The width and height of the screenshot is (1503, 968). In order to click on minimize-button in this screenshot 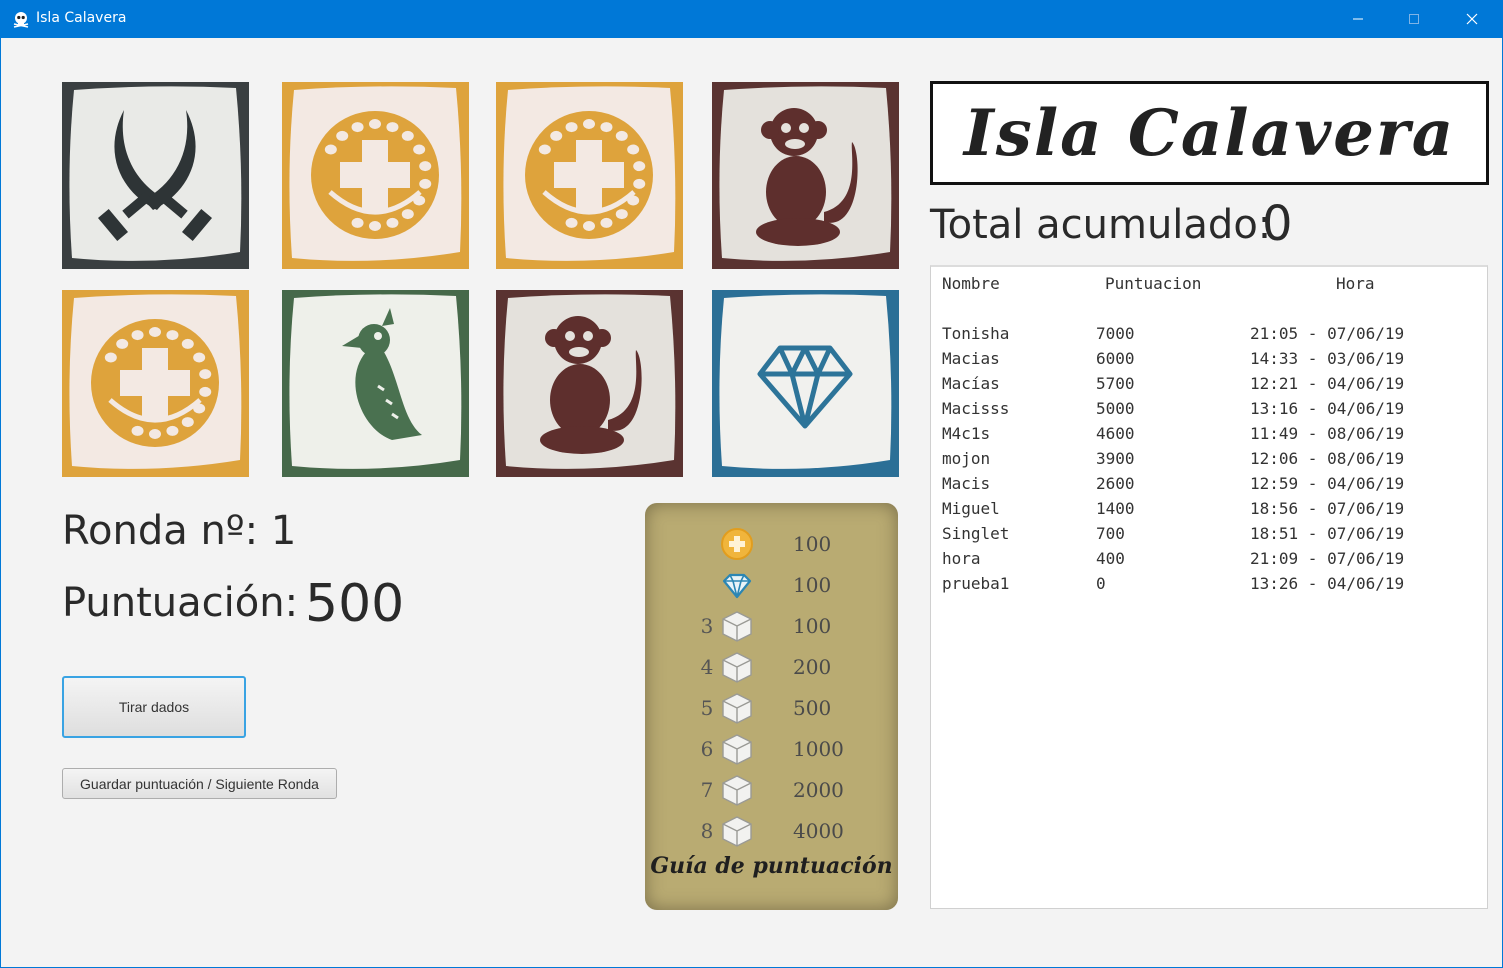, I will do `click(1358, 19)`.